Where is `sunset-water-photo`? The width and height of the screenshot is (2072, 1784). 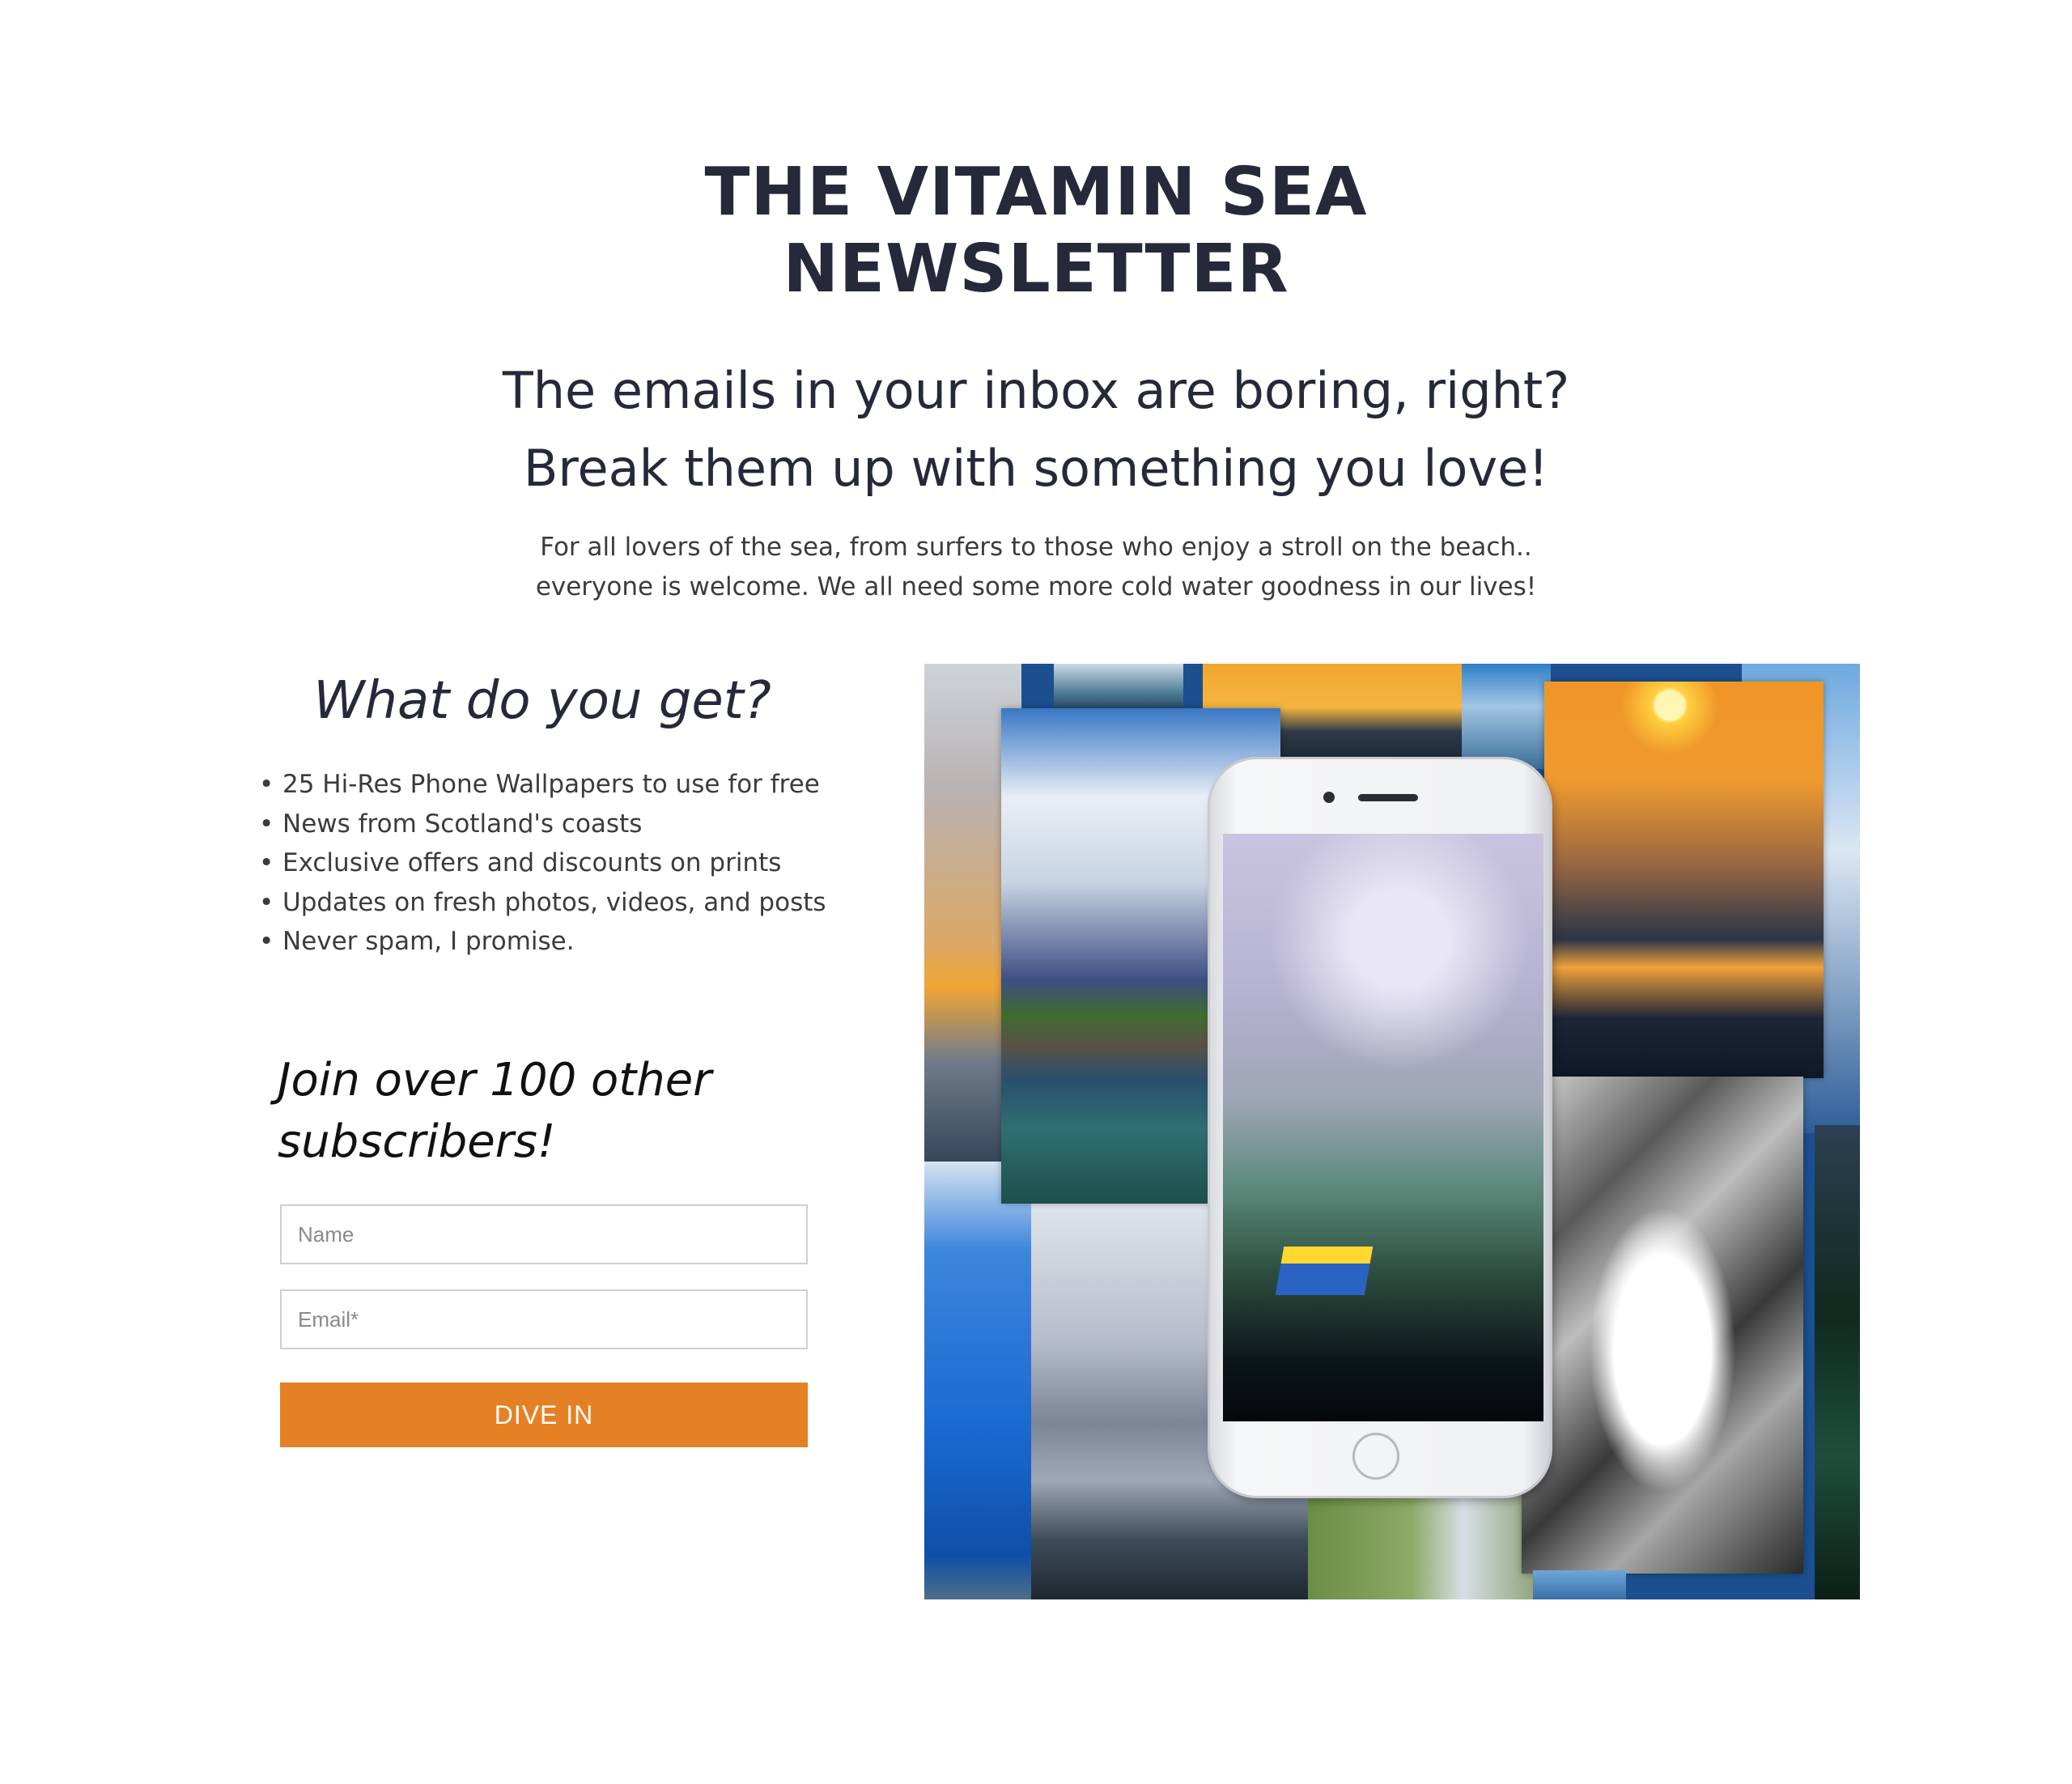
sunset-water-photo is located at coordinates (1684, 880).